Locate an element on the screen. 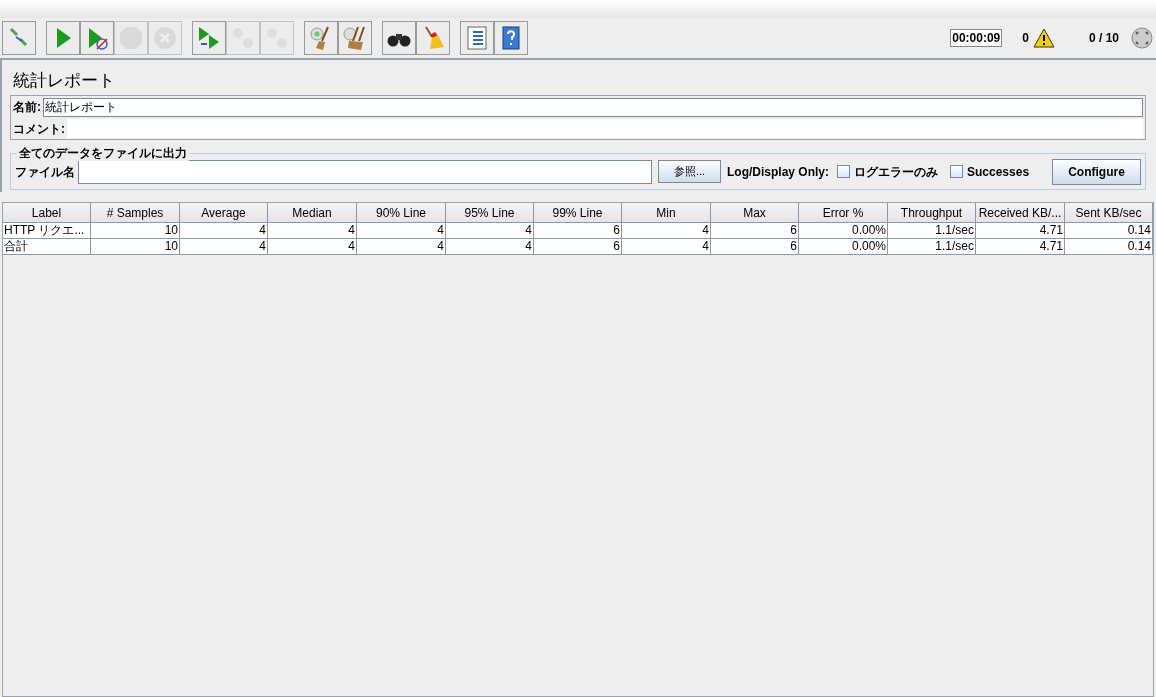  column-header: Max is located at coordinates (755, 213).